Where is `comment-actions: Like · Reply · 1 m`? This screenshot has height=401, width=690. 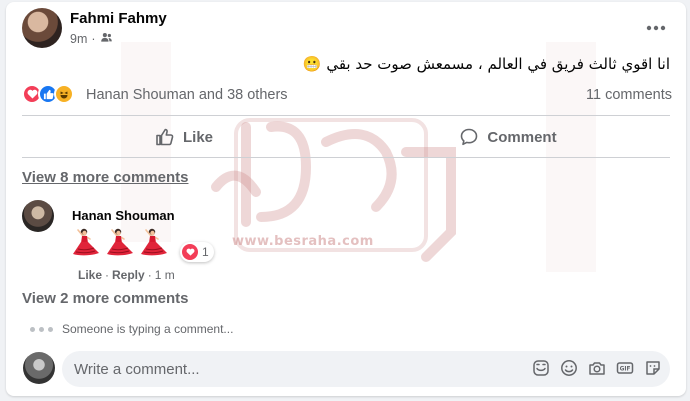
comment-actions: Like · Reply · 1 m is located at coordinates (126, 275).